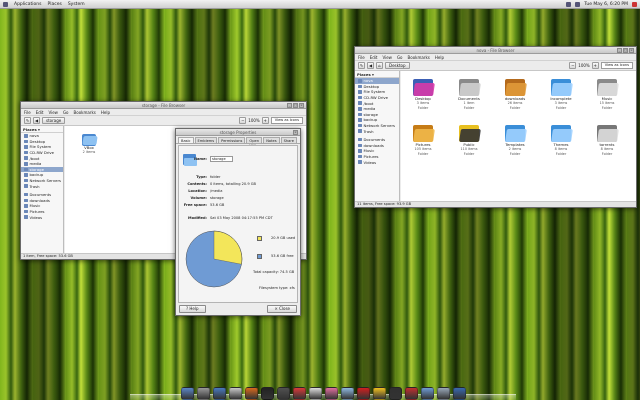  I want to click on chat-icon, so click(299, 393).